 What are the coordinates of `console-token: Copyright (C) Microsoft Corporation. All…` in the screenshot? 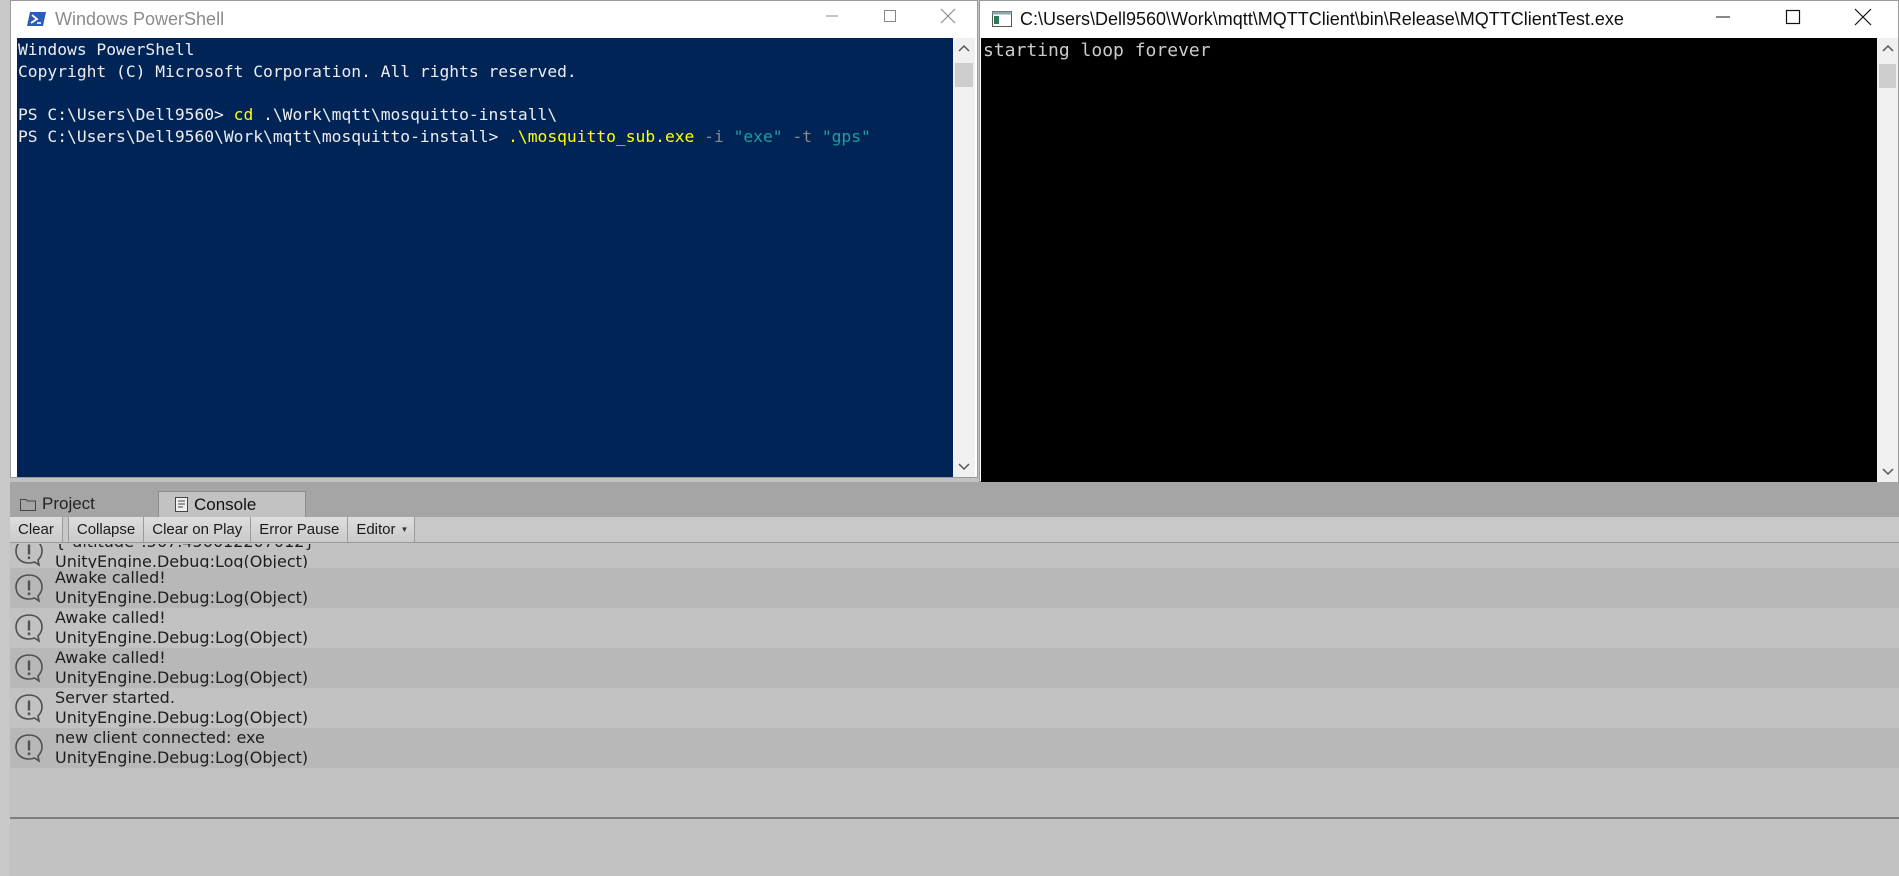 It's located at (297, 71).